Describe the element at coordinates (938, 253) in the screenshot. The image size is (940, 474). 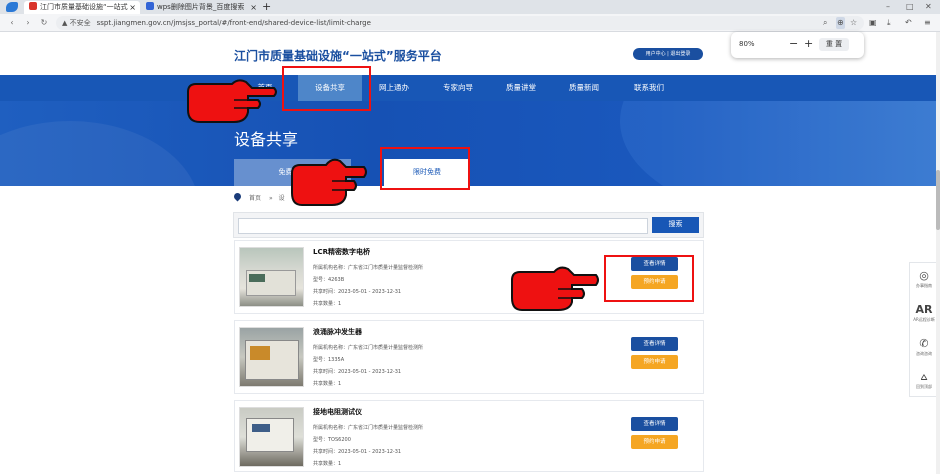
I see `page-scrollbar` at that location.